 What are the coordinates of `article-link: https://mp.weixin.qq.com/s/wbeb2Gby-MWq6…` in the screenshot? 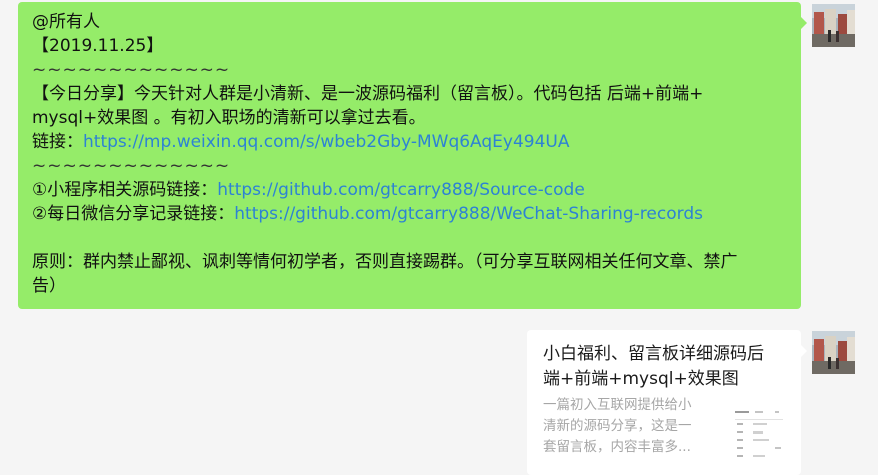 It's located at (326, 142).